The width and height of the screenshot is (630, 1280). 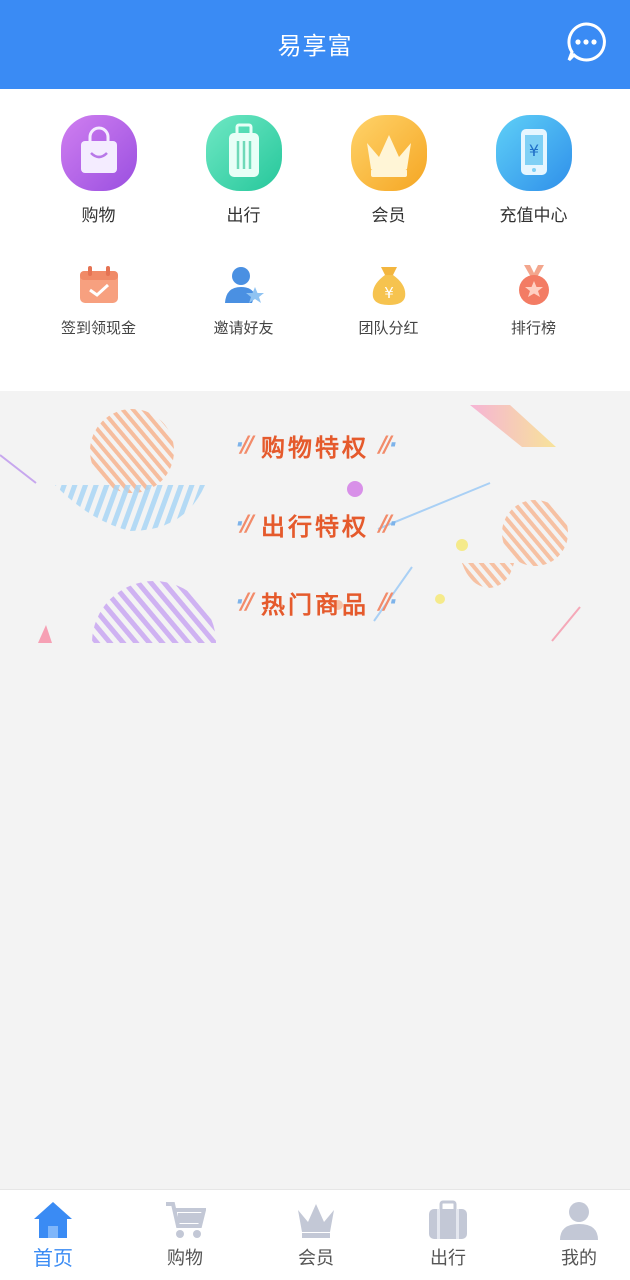 I want to click on feature-member: 会员, so click(x=388, y=169).